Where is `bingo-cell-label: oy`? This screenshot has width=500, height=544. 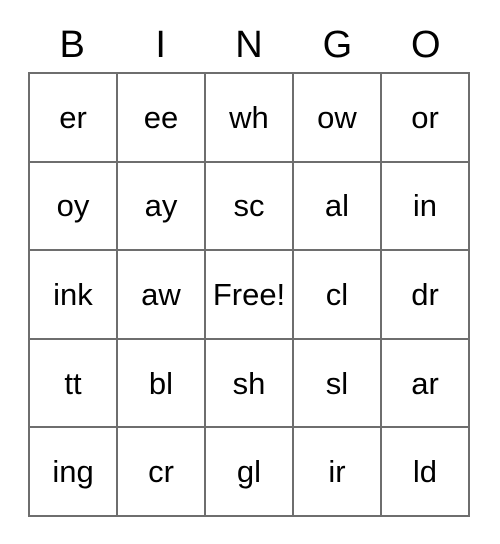 bingo-cell-label: oy is located at coordinates (73, 206).